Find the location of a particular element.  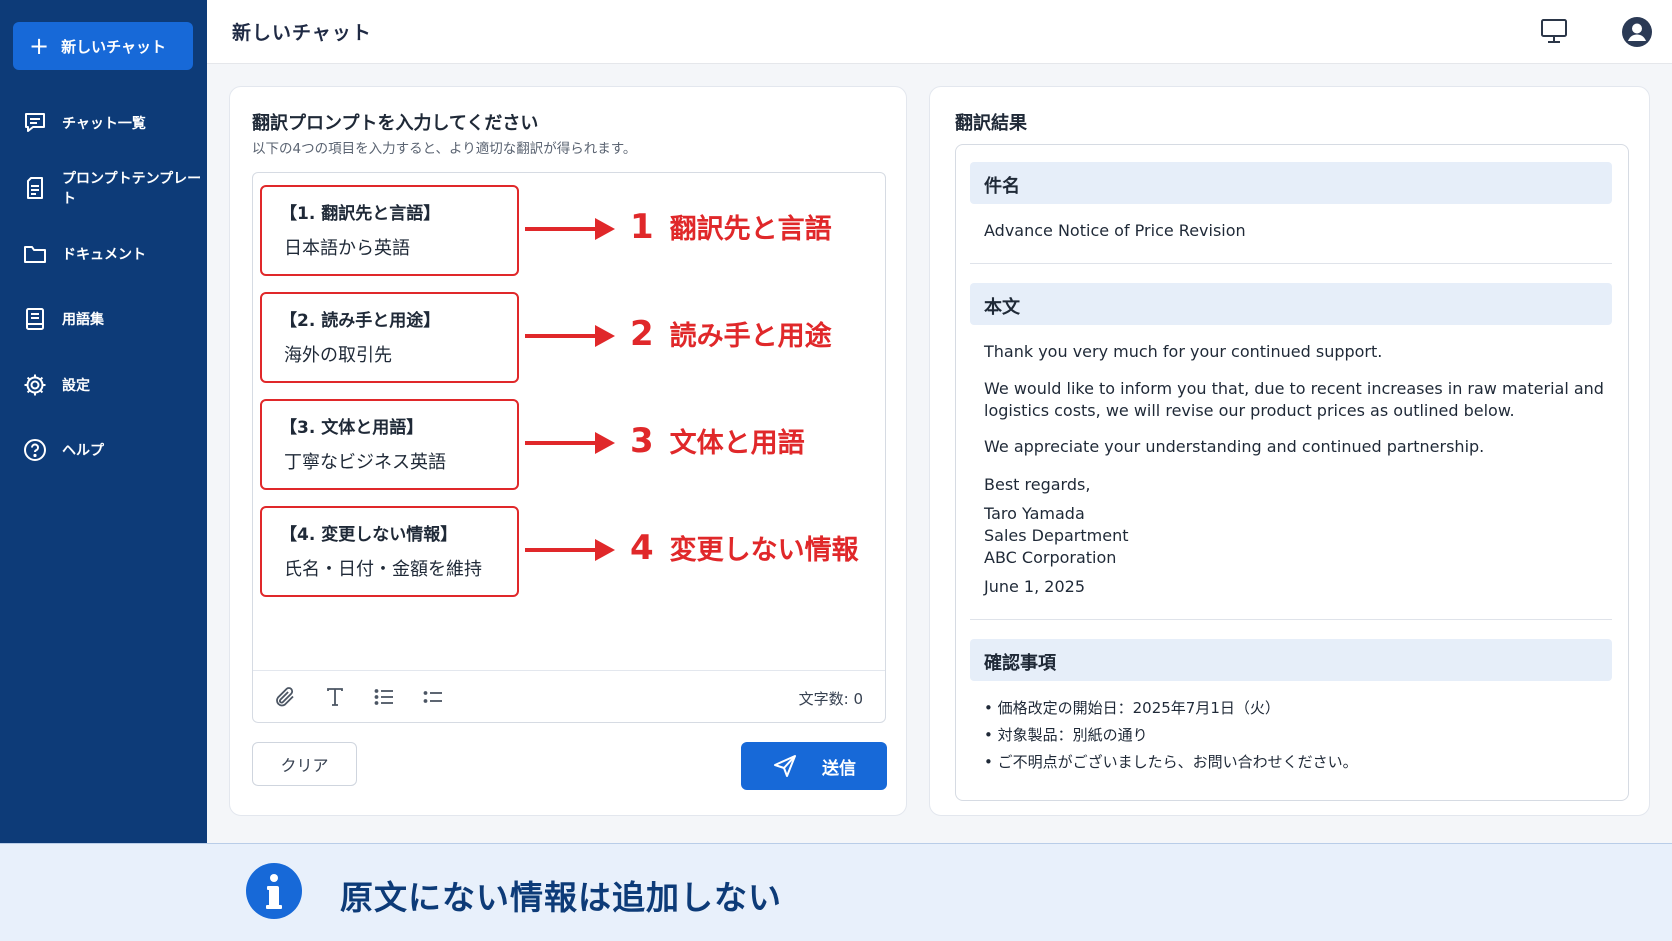

send-icon is located at coordinates (785, 766).